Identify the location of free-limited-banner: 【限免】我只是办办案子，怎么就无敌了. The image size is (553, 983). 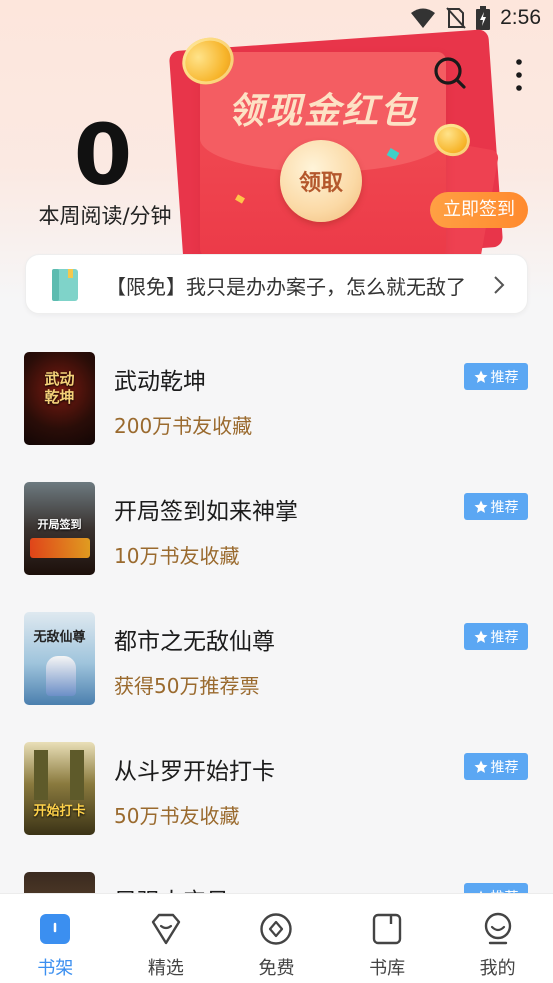
(276, 284).